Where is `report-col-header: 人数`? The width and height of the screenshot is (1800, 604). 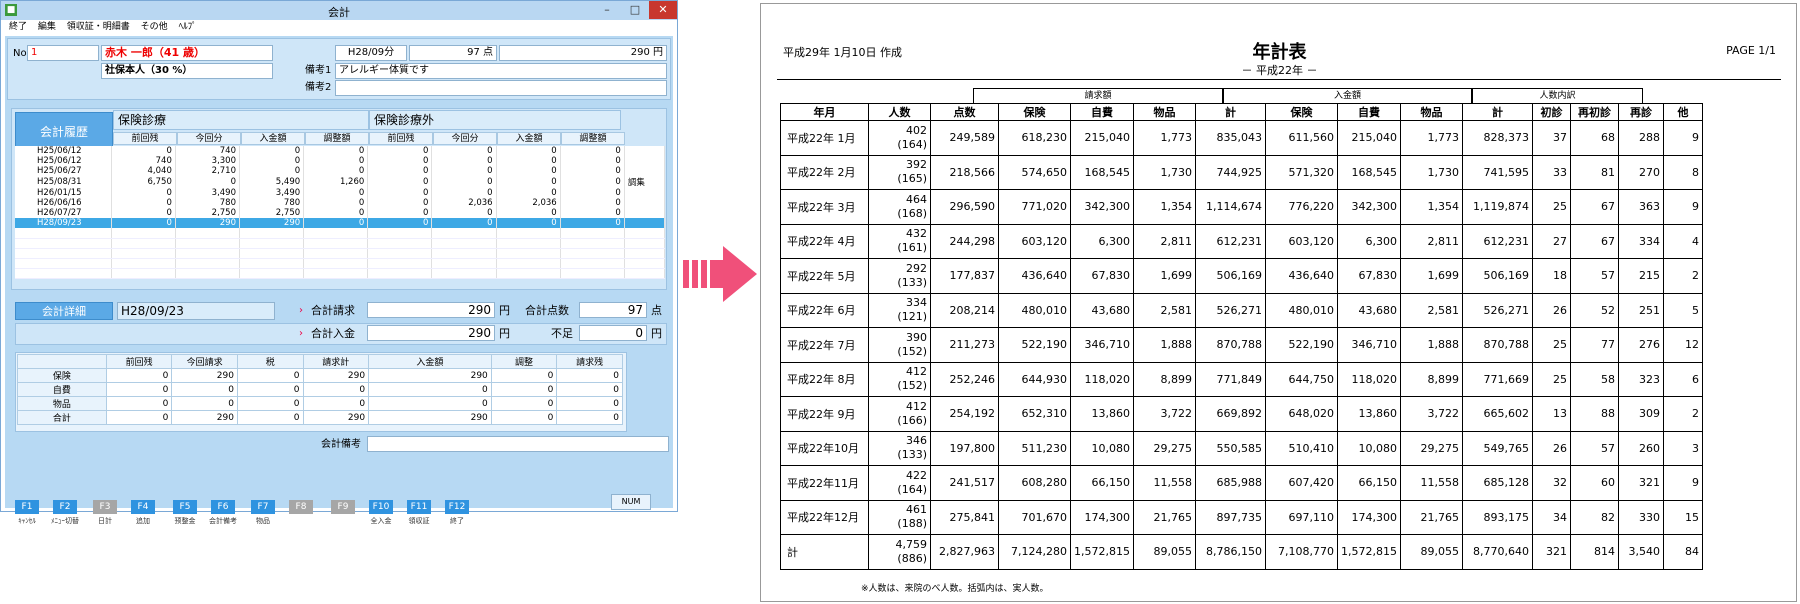
report-col-header: 人数 is located at coordinates (899, 112).